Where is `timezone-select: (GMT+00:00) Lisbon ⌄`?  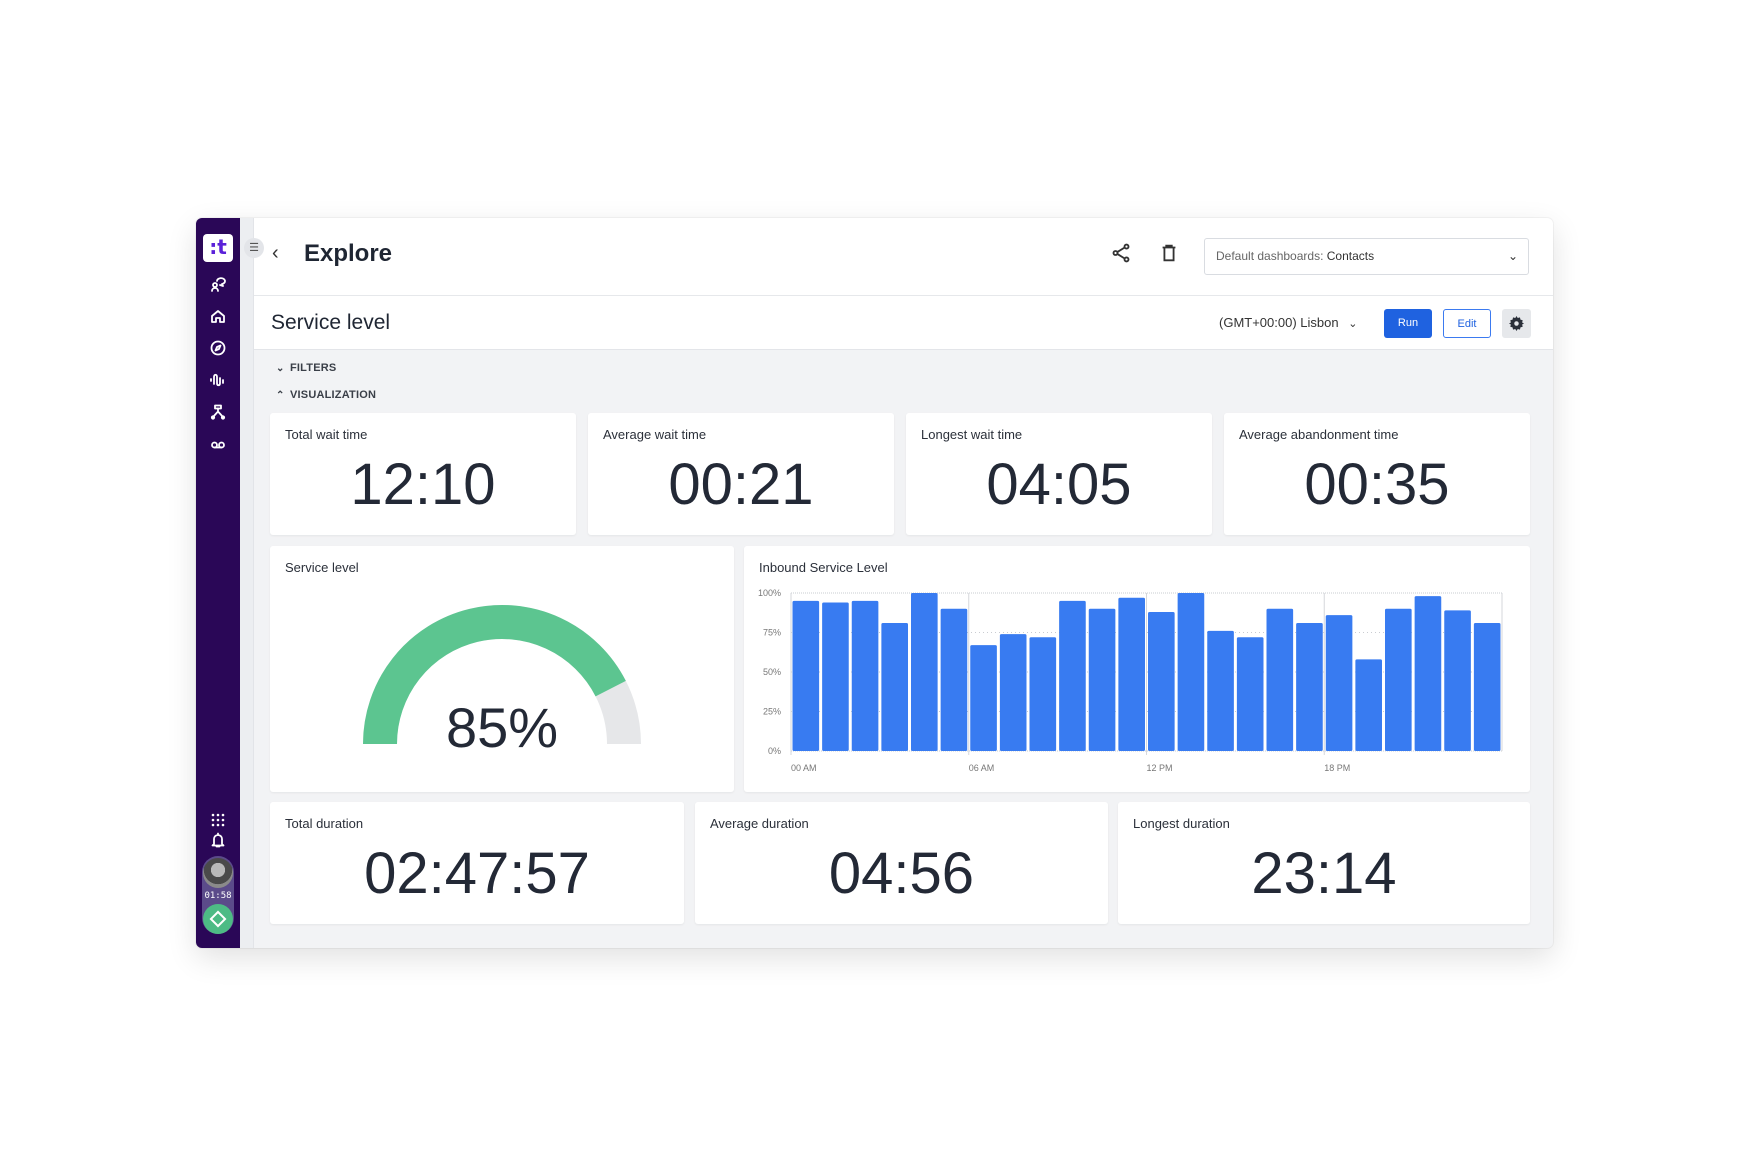 timezone-select: (GMT+00:00) Lisbon ⌄ is located at coordinates (1288, 322).